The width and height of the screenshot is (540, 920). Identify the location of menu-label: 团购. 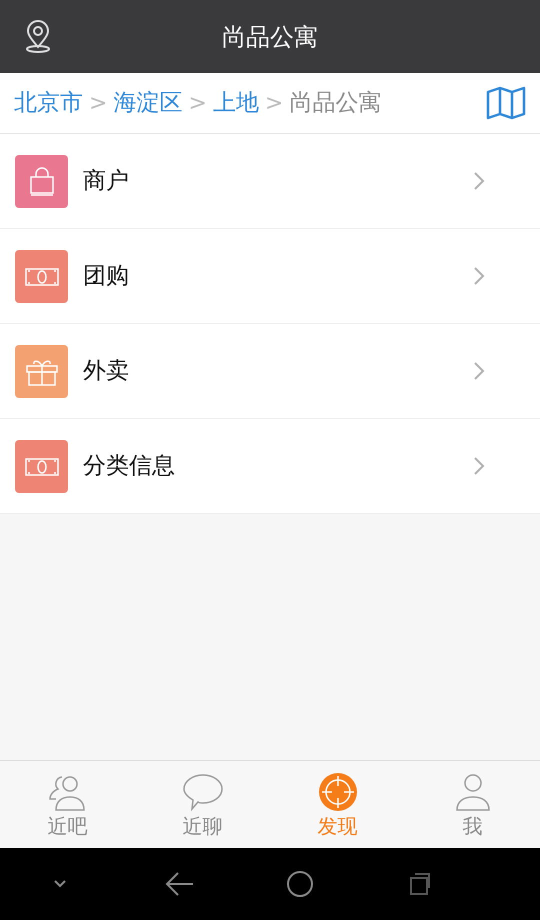
(106, 276).